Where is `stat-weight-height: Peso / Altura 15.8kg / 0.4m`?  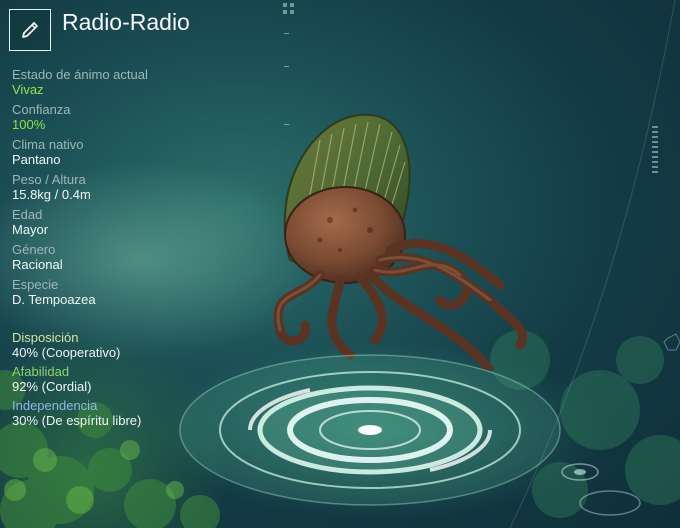
stat-weight-height: Peso / Altura 15.8kg / 0.4m is located at coordinates (112, 187).